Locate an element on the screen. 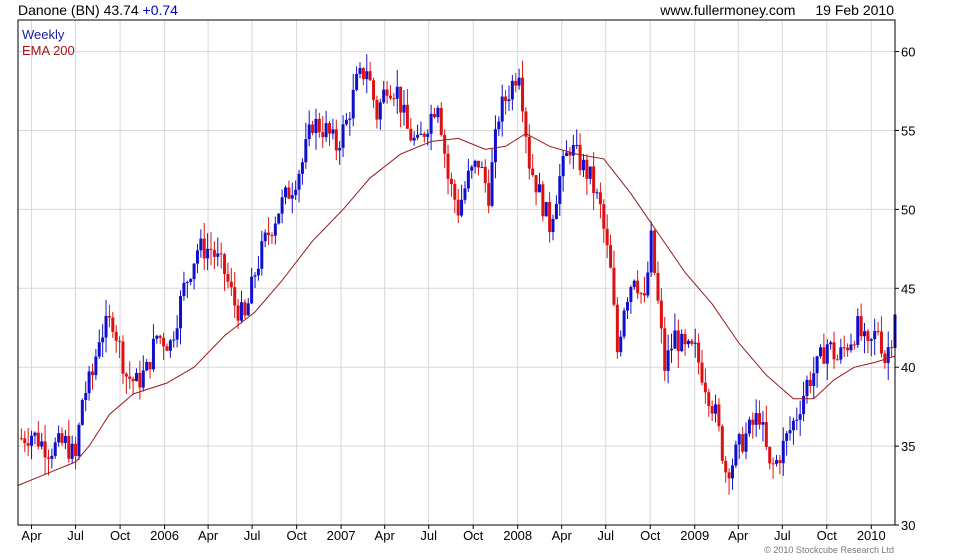 This screenshot has width=980, height=560. y-tick-label: 50 is located at coordinates (908, 209).